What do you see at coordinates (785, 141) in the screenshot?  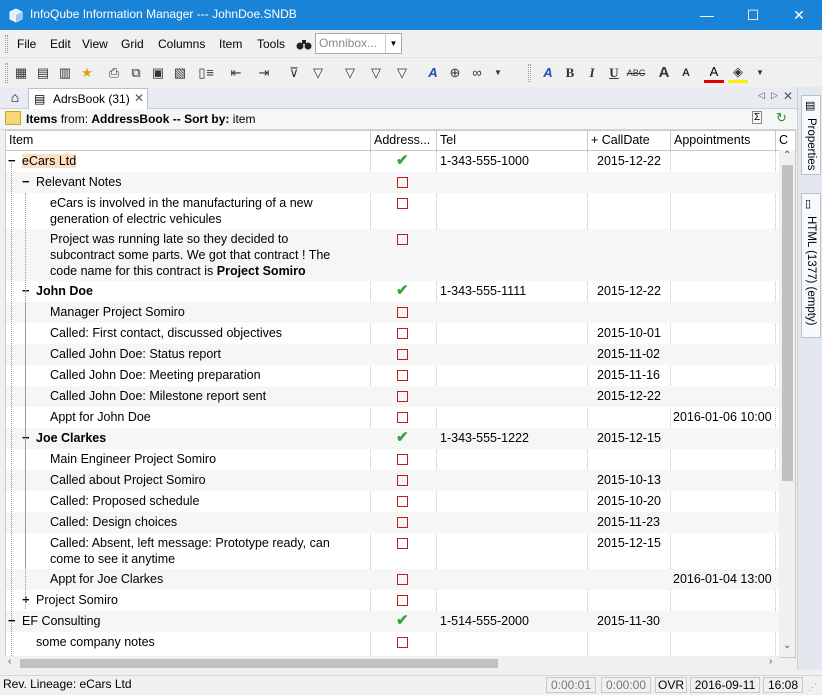 I see `column-header-extra: C` at bounding box center [785, 141].